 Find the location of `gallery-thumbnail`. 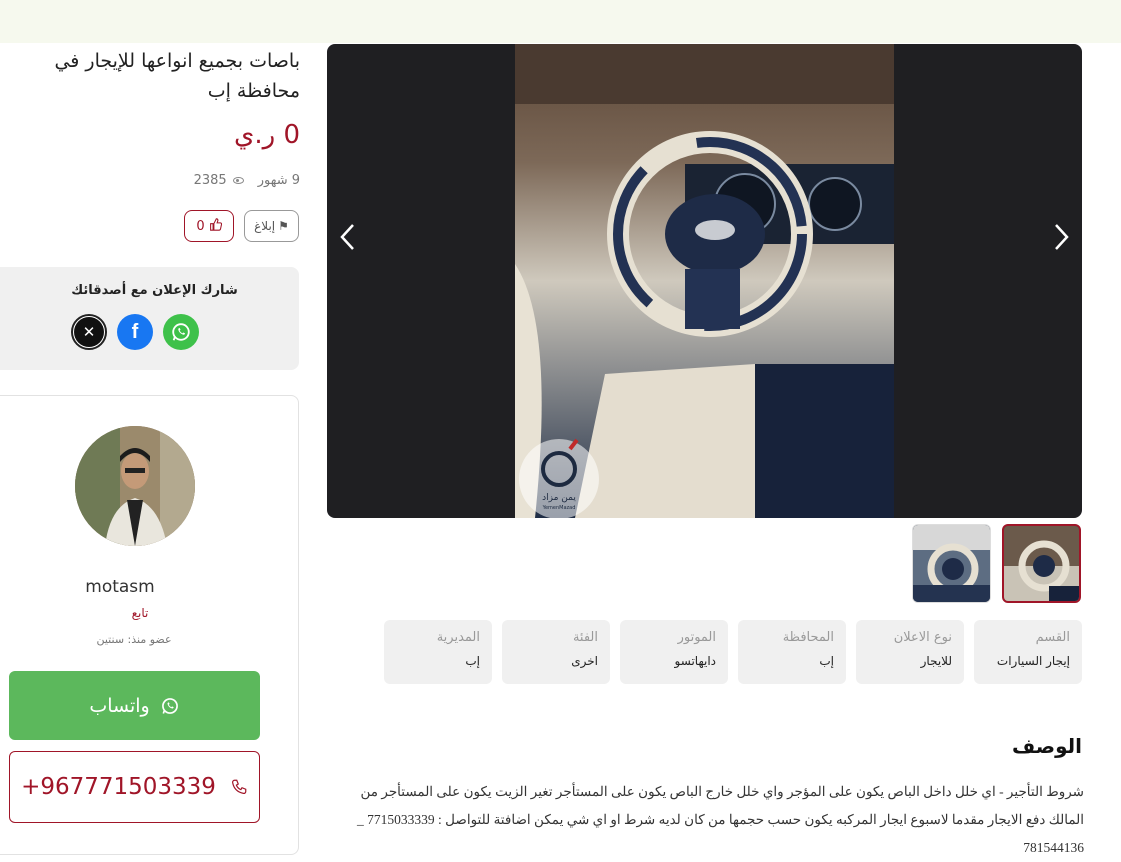

gallery-thumbnail is located at coordinates (951, 563).